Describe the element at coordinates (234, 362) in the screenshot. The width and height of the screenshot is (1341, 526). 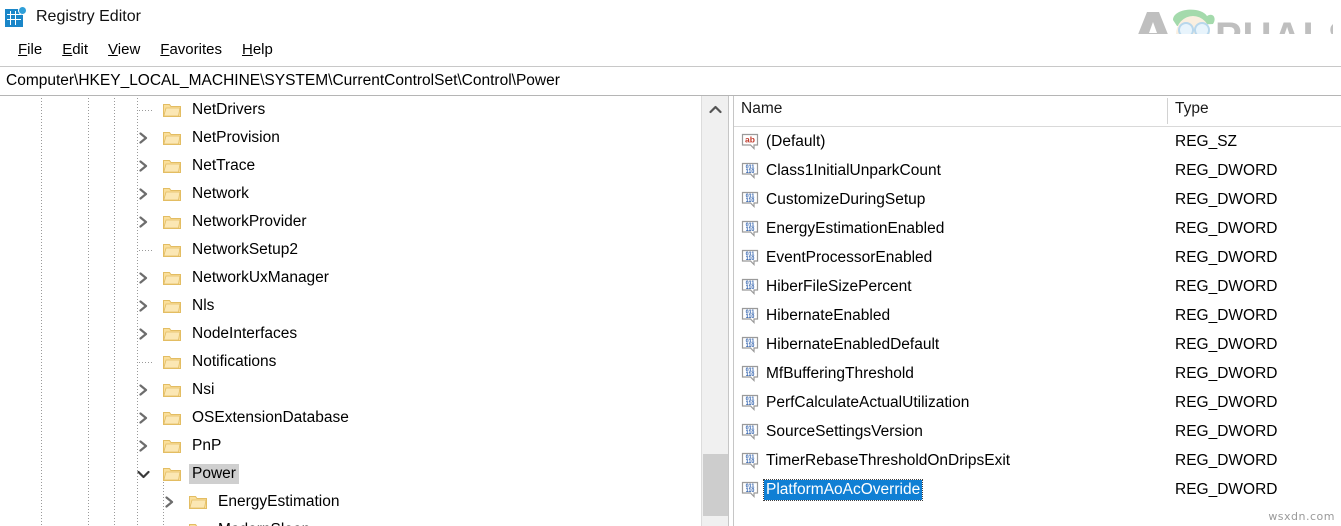
I see `tree-item-label: Notifications` at that location.